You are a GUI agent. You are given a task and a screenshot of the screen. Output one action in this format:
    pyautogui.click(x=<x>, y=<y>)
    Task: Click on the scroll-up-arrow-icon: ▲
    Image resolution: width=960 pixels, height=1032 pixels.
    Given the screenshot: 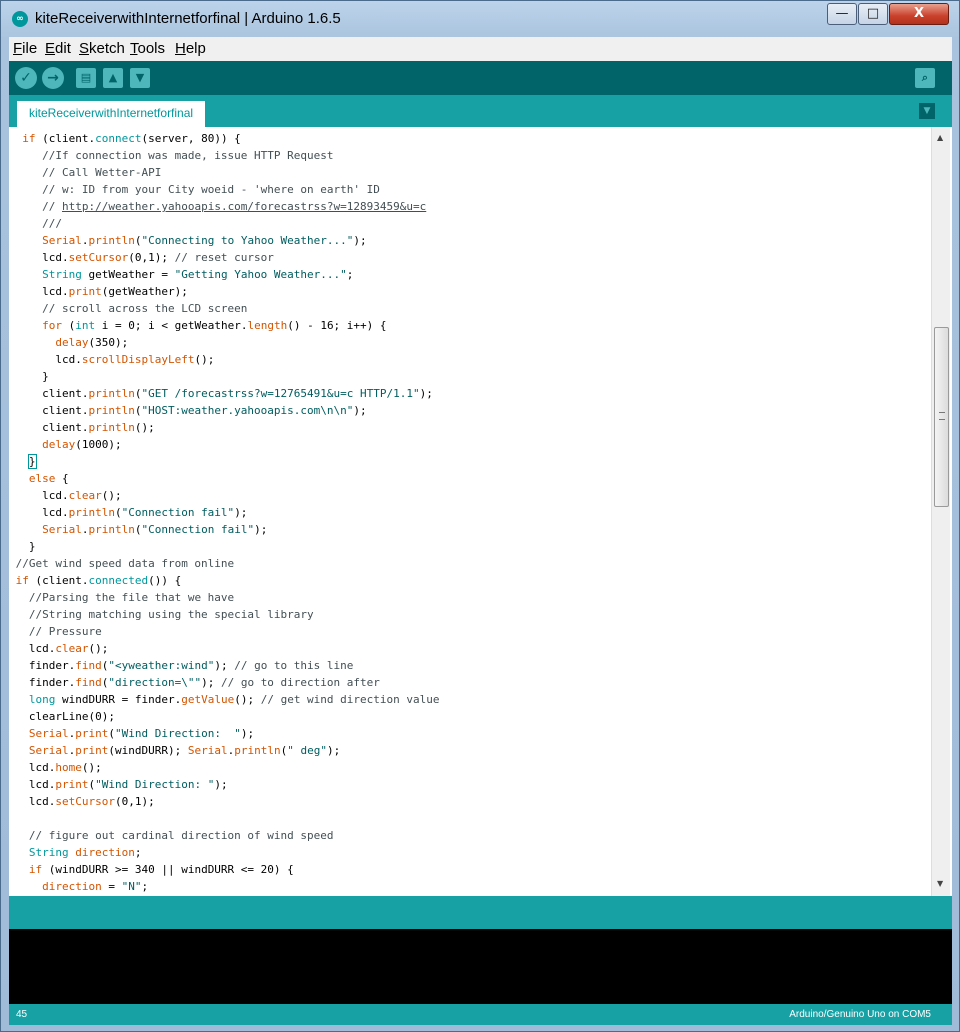 What is the action you would take?
    pyautogui.click(x=940, y=137)
    